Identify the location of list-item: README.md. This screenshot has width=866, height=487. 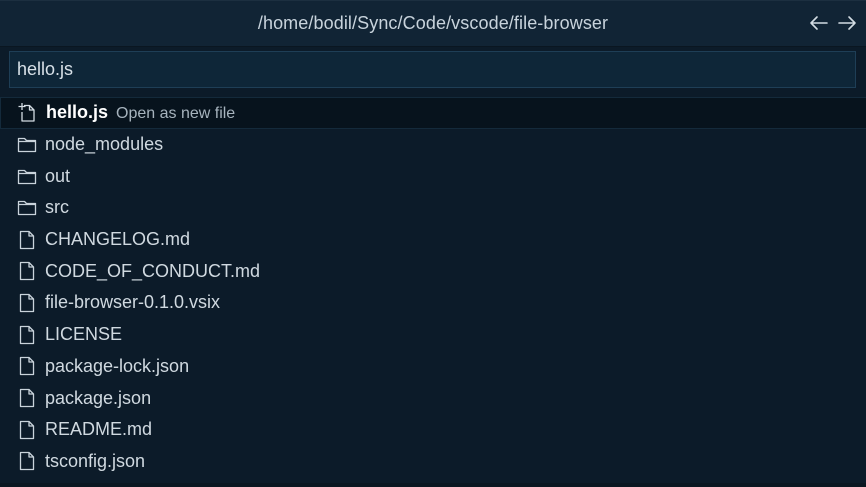
(433, 430).